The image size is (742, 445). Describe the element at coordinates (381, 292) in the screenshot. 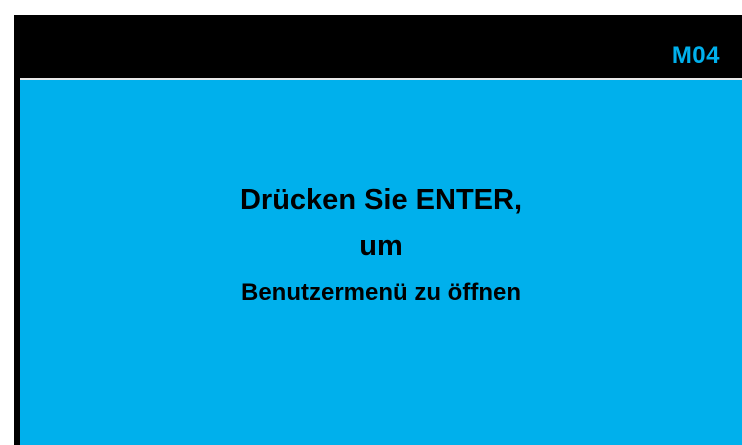

I see `message-line-3: Benutzermenü zu öffnen` at that location.